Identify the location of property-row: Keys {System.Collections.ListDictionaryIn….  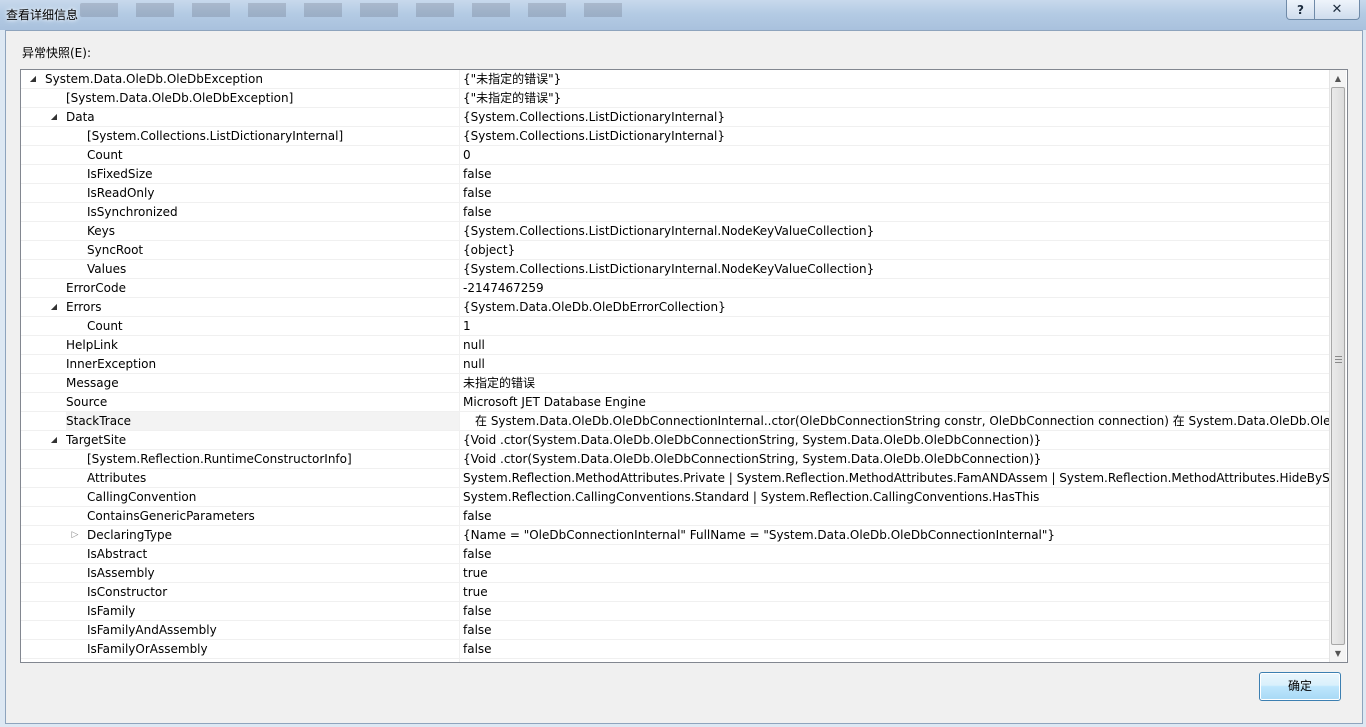
(675, 231).